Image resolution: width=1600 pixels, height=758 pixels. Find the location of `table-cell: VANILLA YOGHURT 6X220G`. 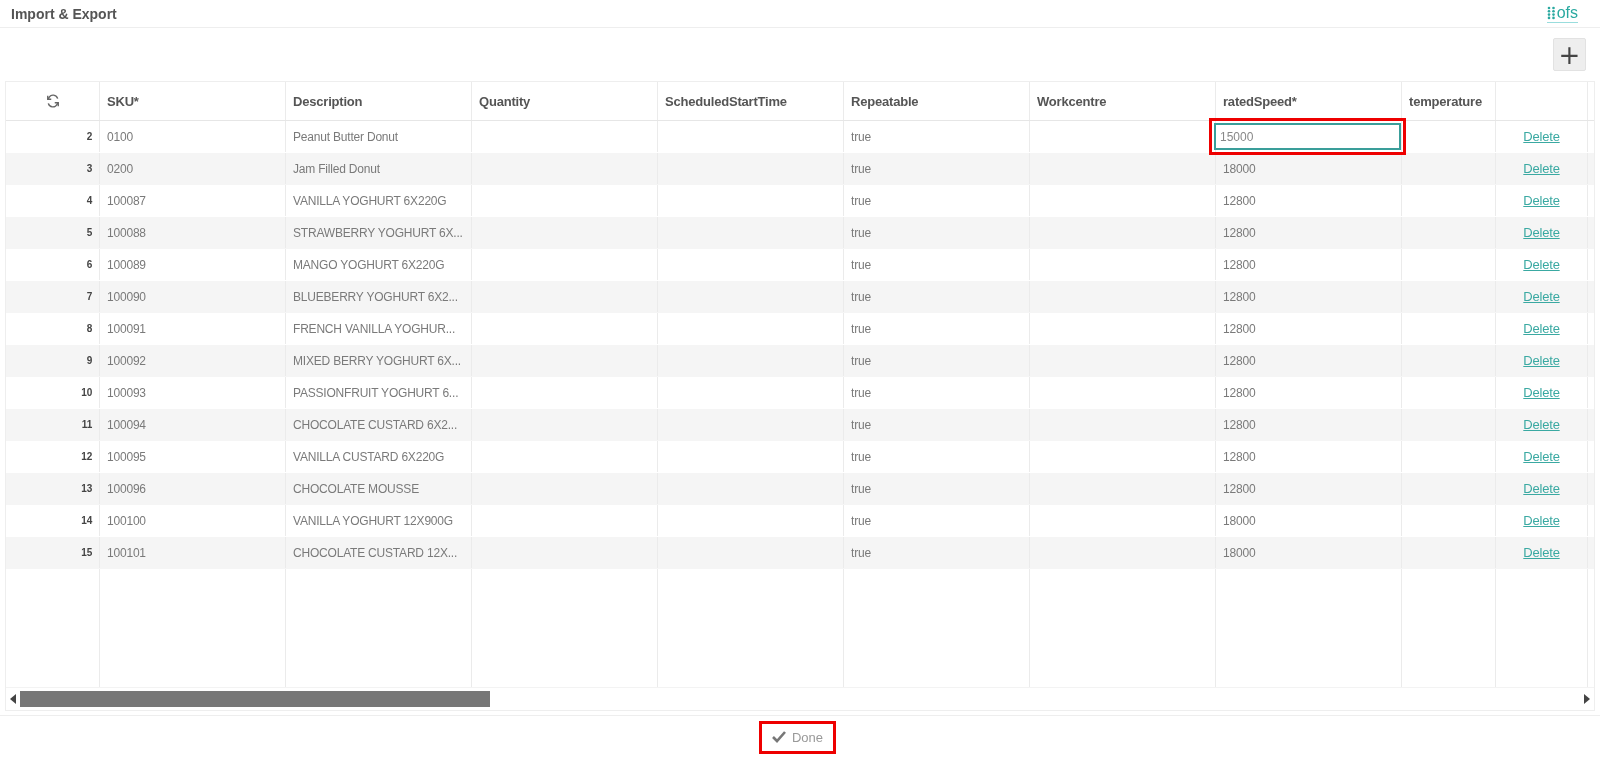

table-cell: VANILLA YOGHURT 6X220G is located at coordinates (370, 200).